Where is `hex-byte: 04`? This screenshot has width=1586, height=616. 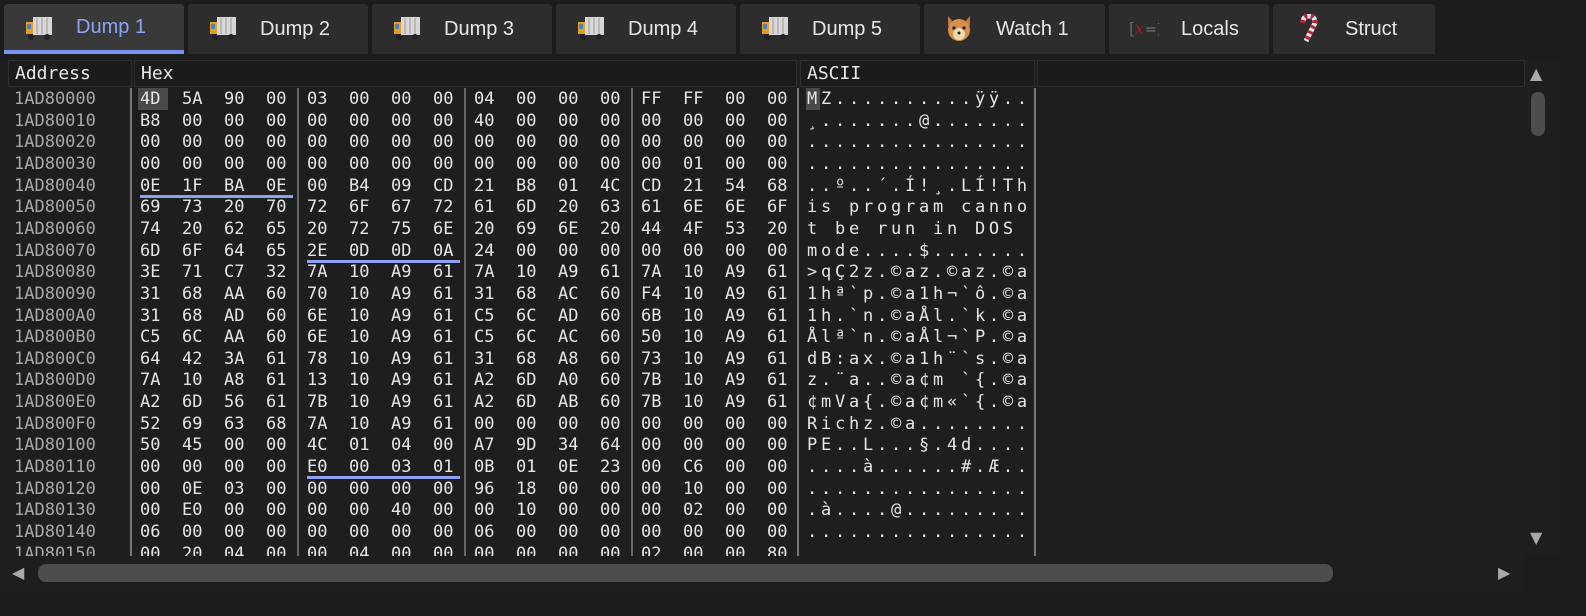 hex-byte: 04 is located at coordinates (237, 549).